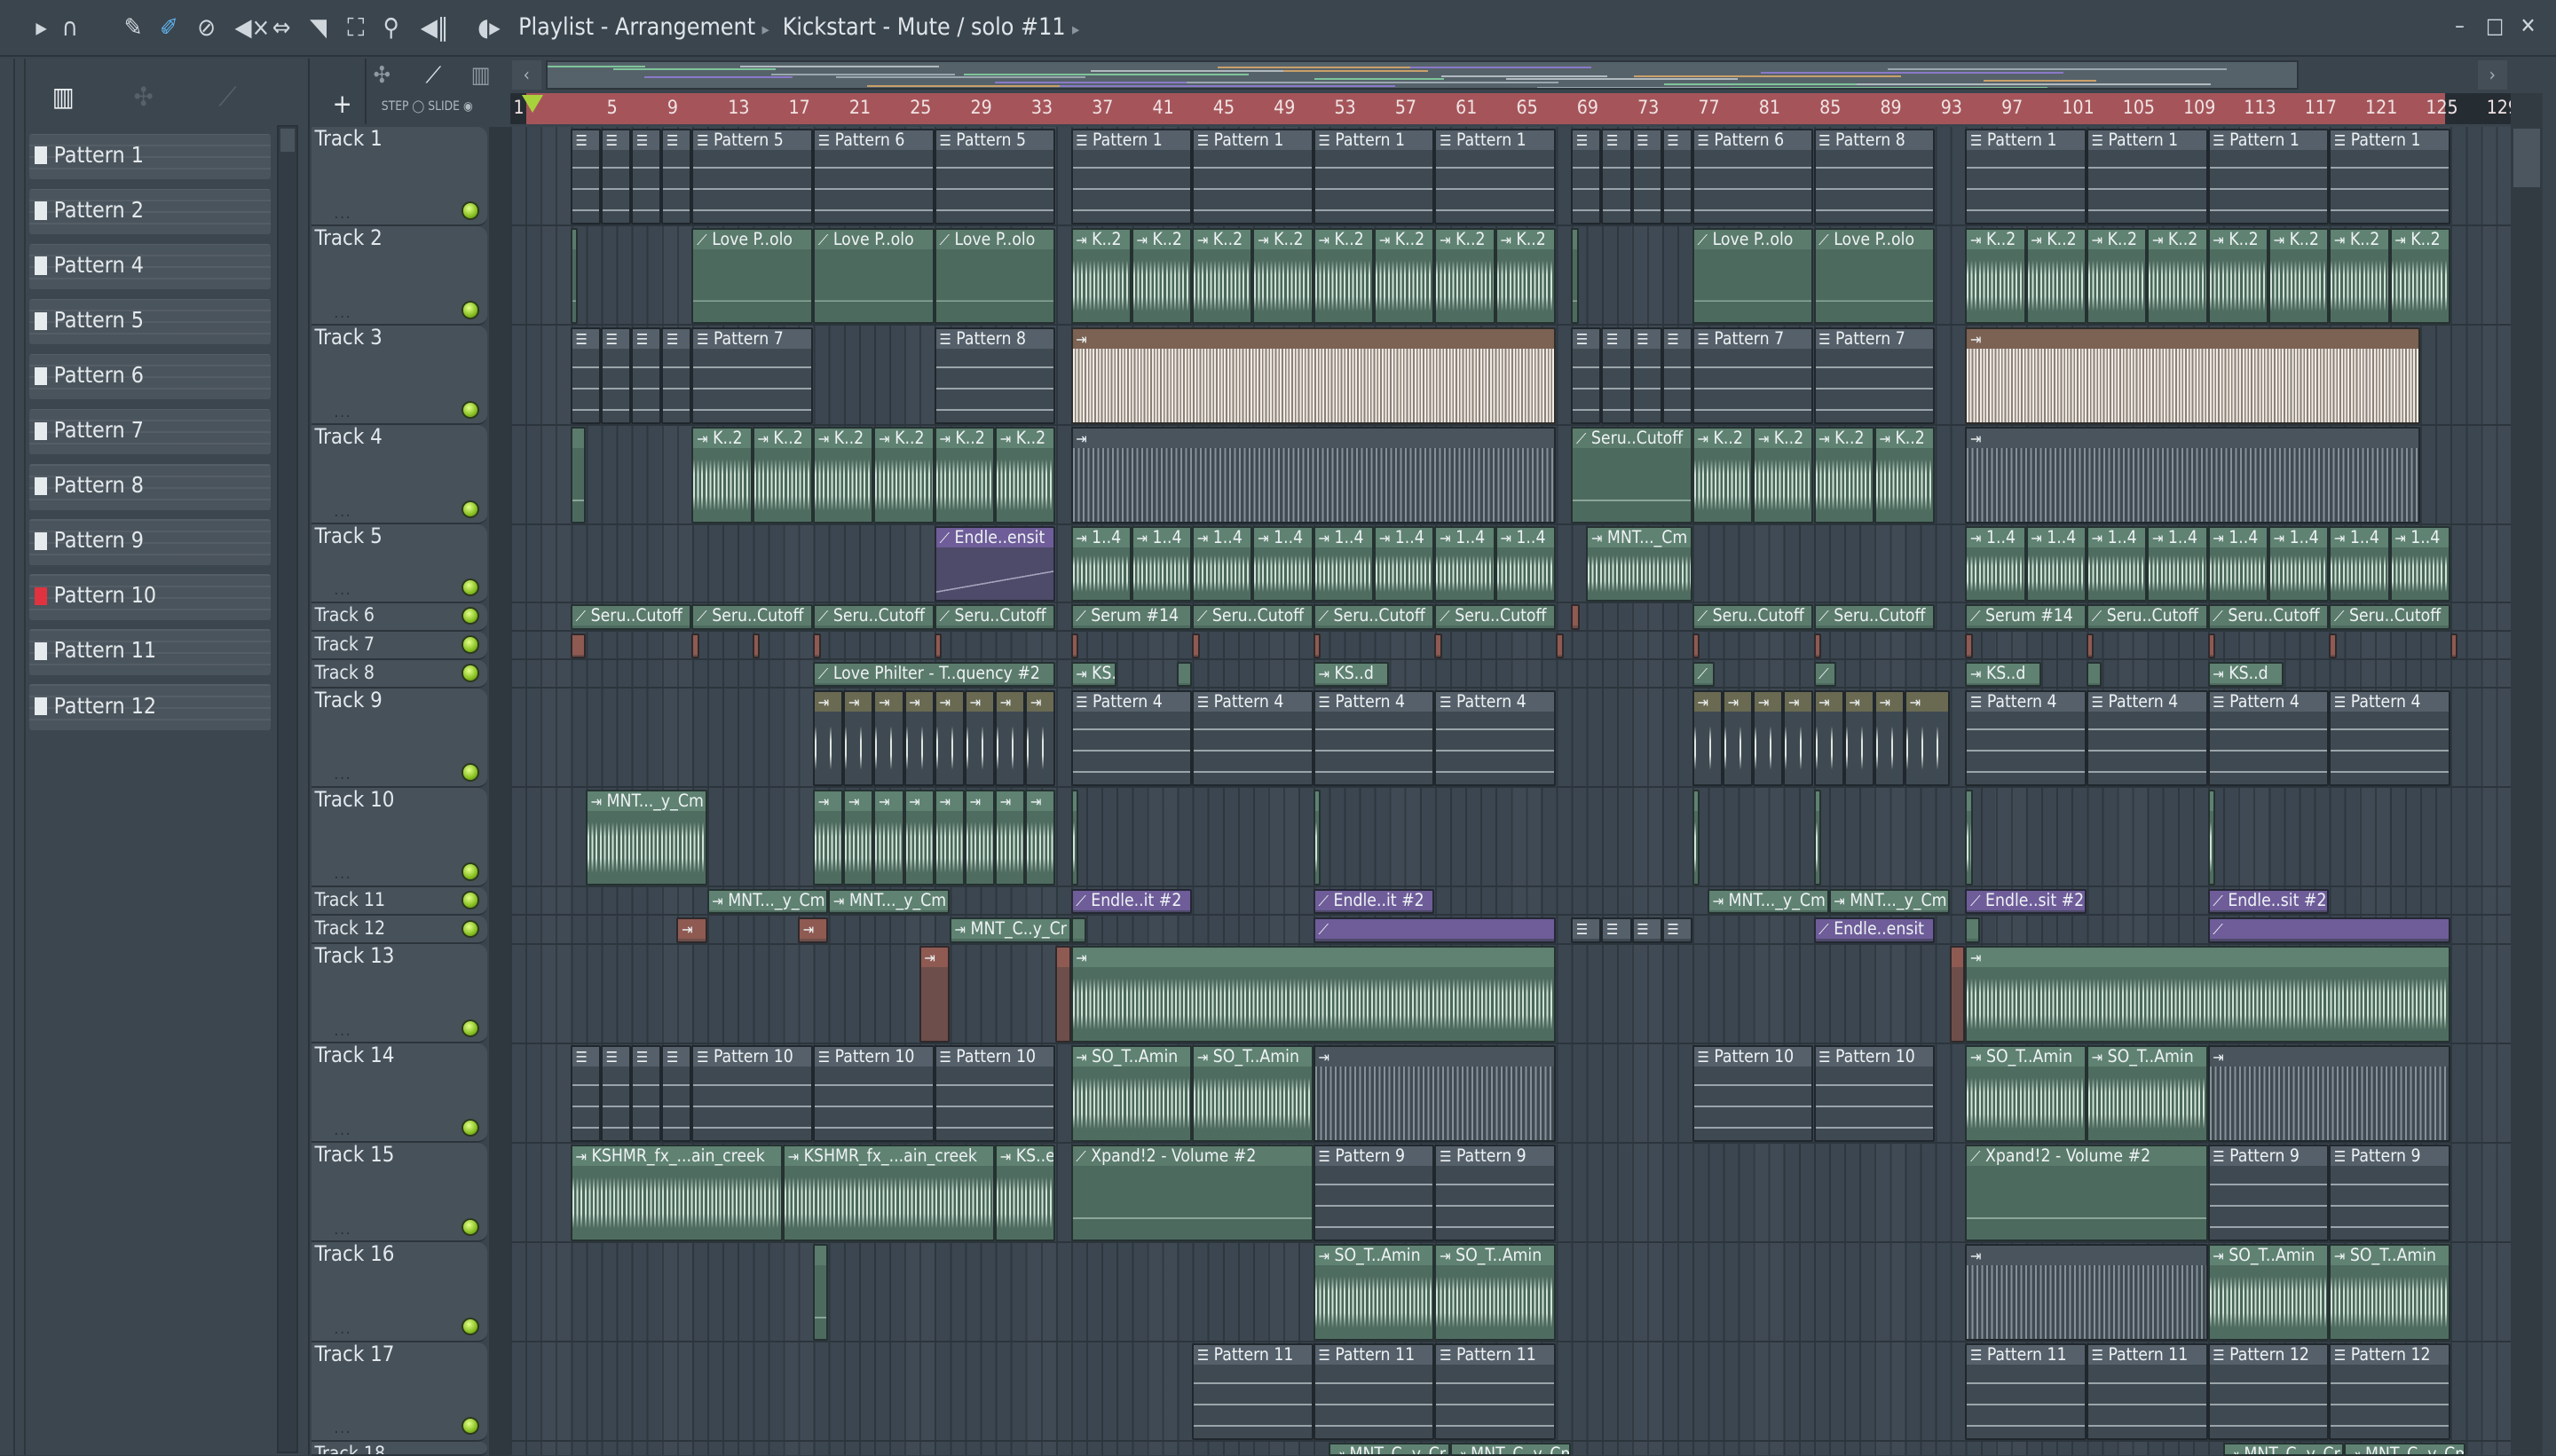 This screenshot has height=1456, width=2556. What do you see at coordinates (1253, 1391) in the screenshot?
I see `pattern-clip: ☰ Pattern 11` at bounding box center [1253, 1391].